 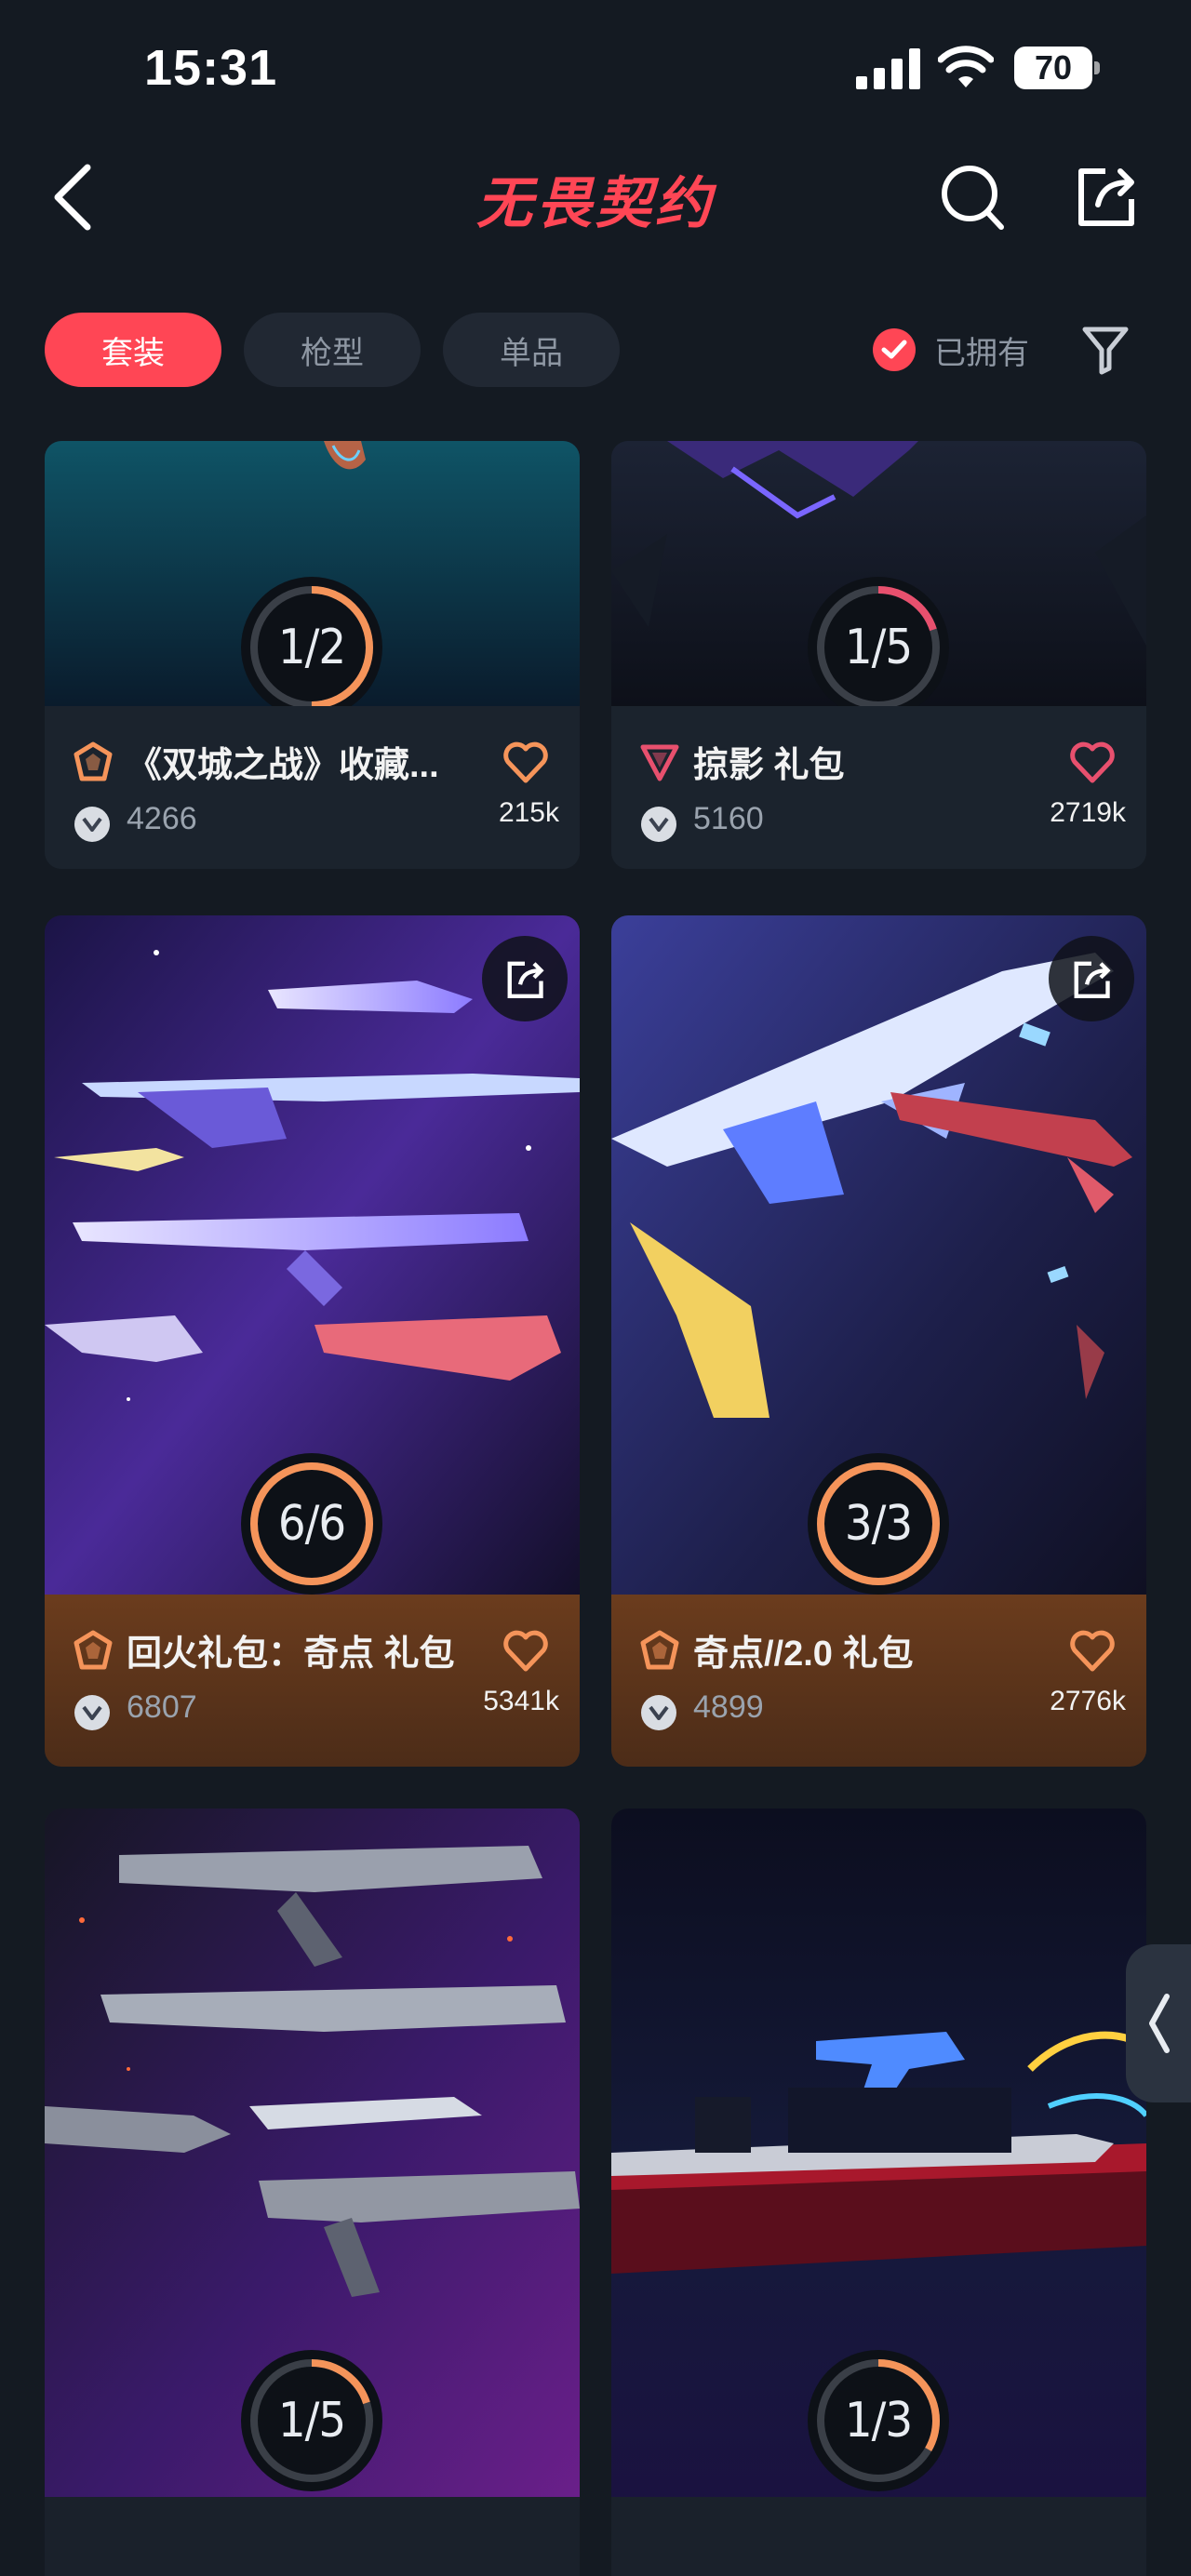 I want to click on checkmark-icon, so click(x=894, y=349).